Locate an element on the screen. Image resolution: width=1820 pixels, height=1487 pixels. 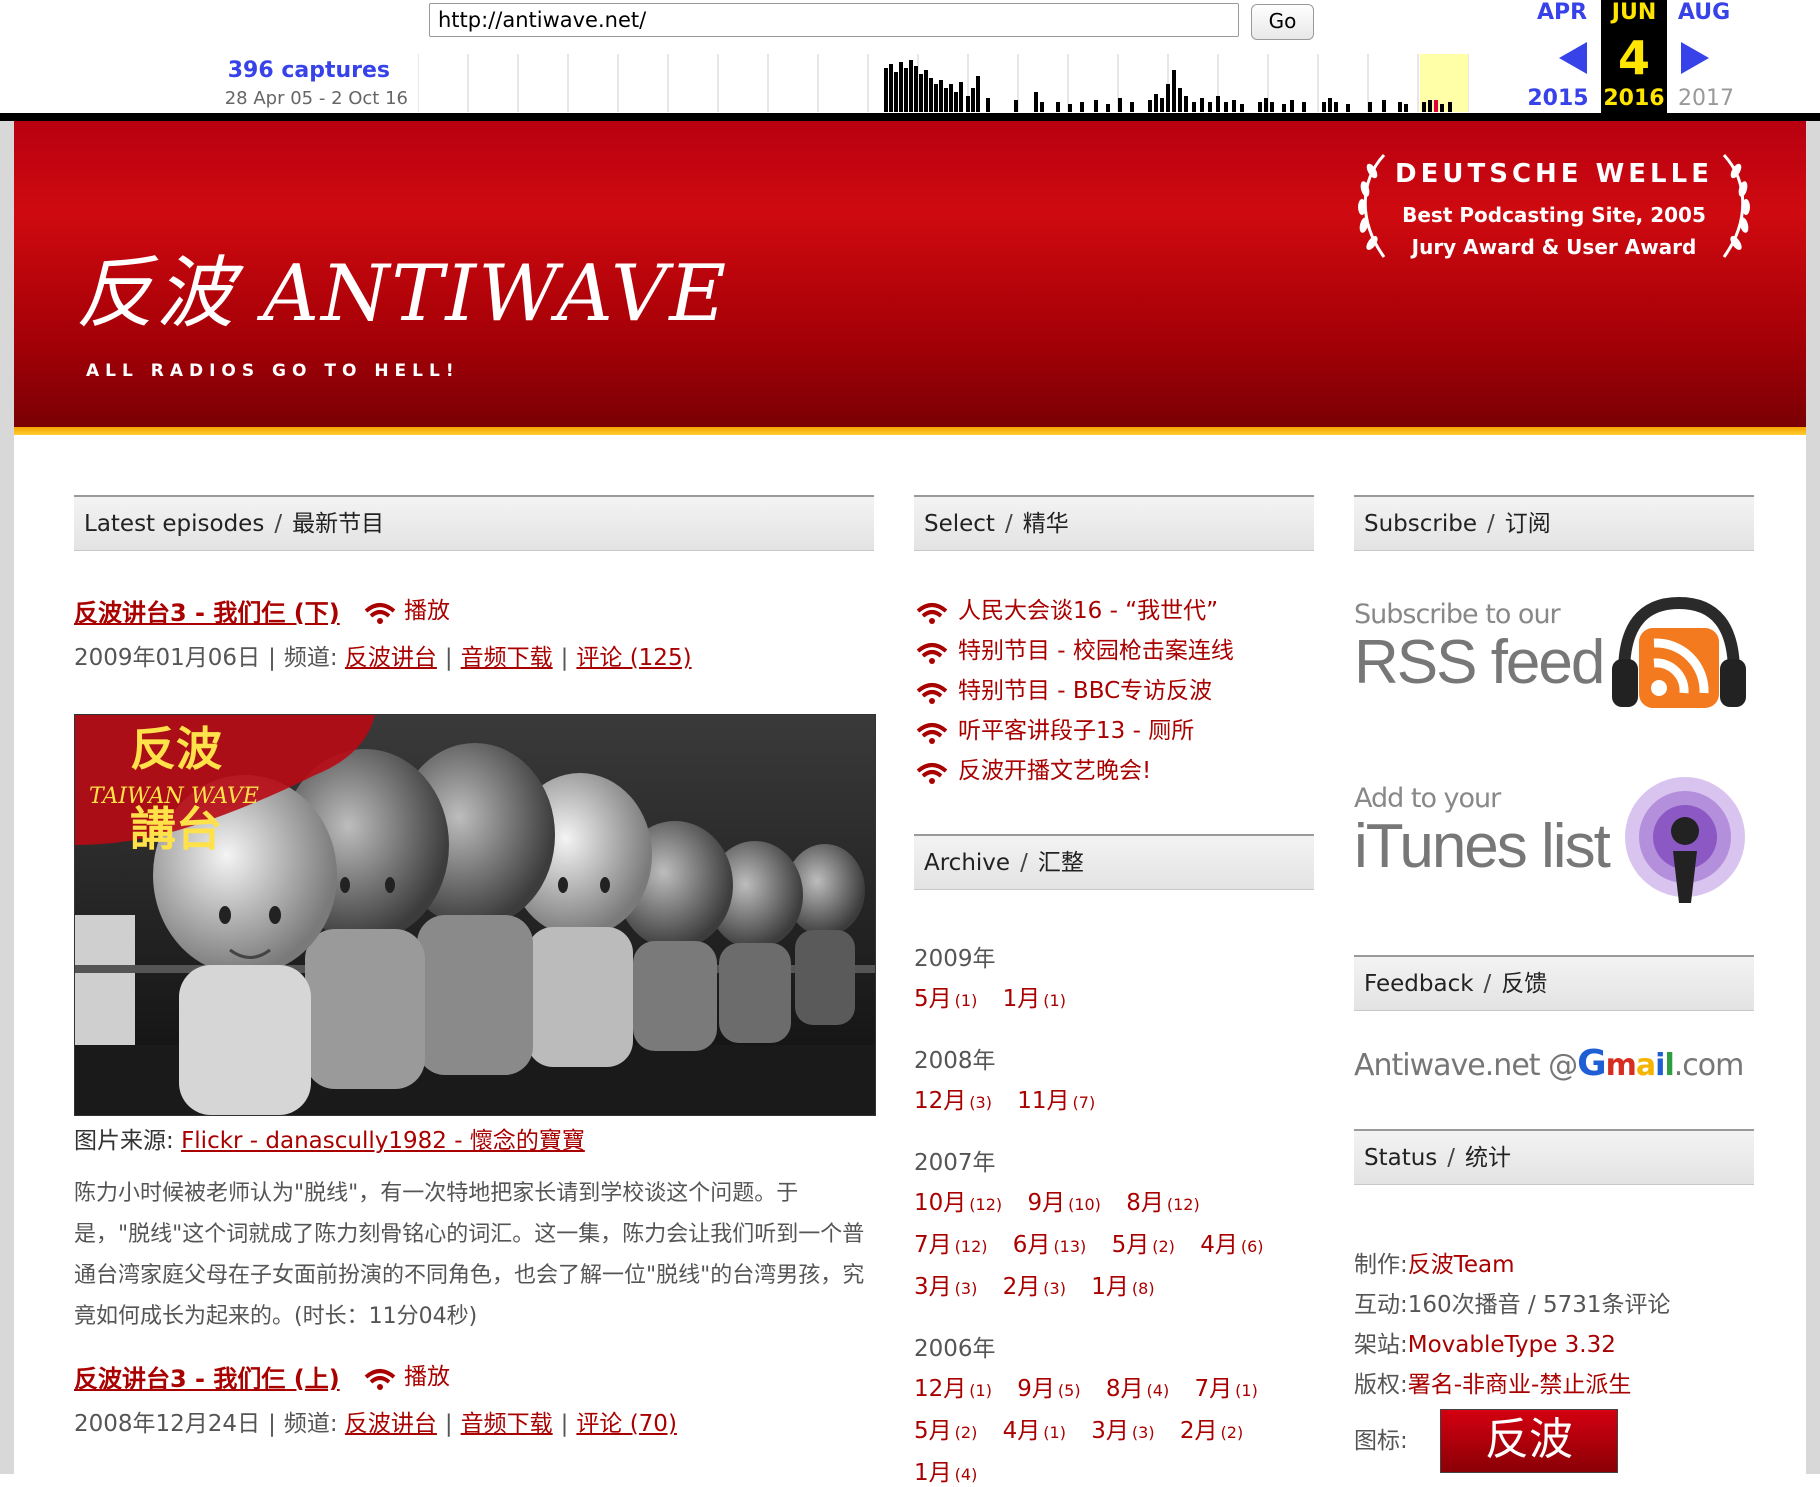
email-suffix: .com is located at coordinates (1709, 1065).